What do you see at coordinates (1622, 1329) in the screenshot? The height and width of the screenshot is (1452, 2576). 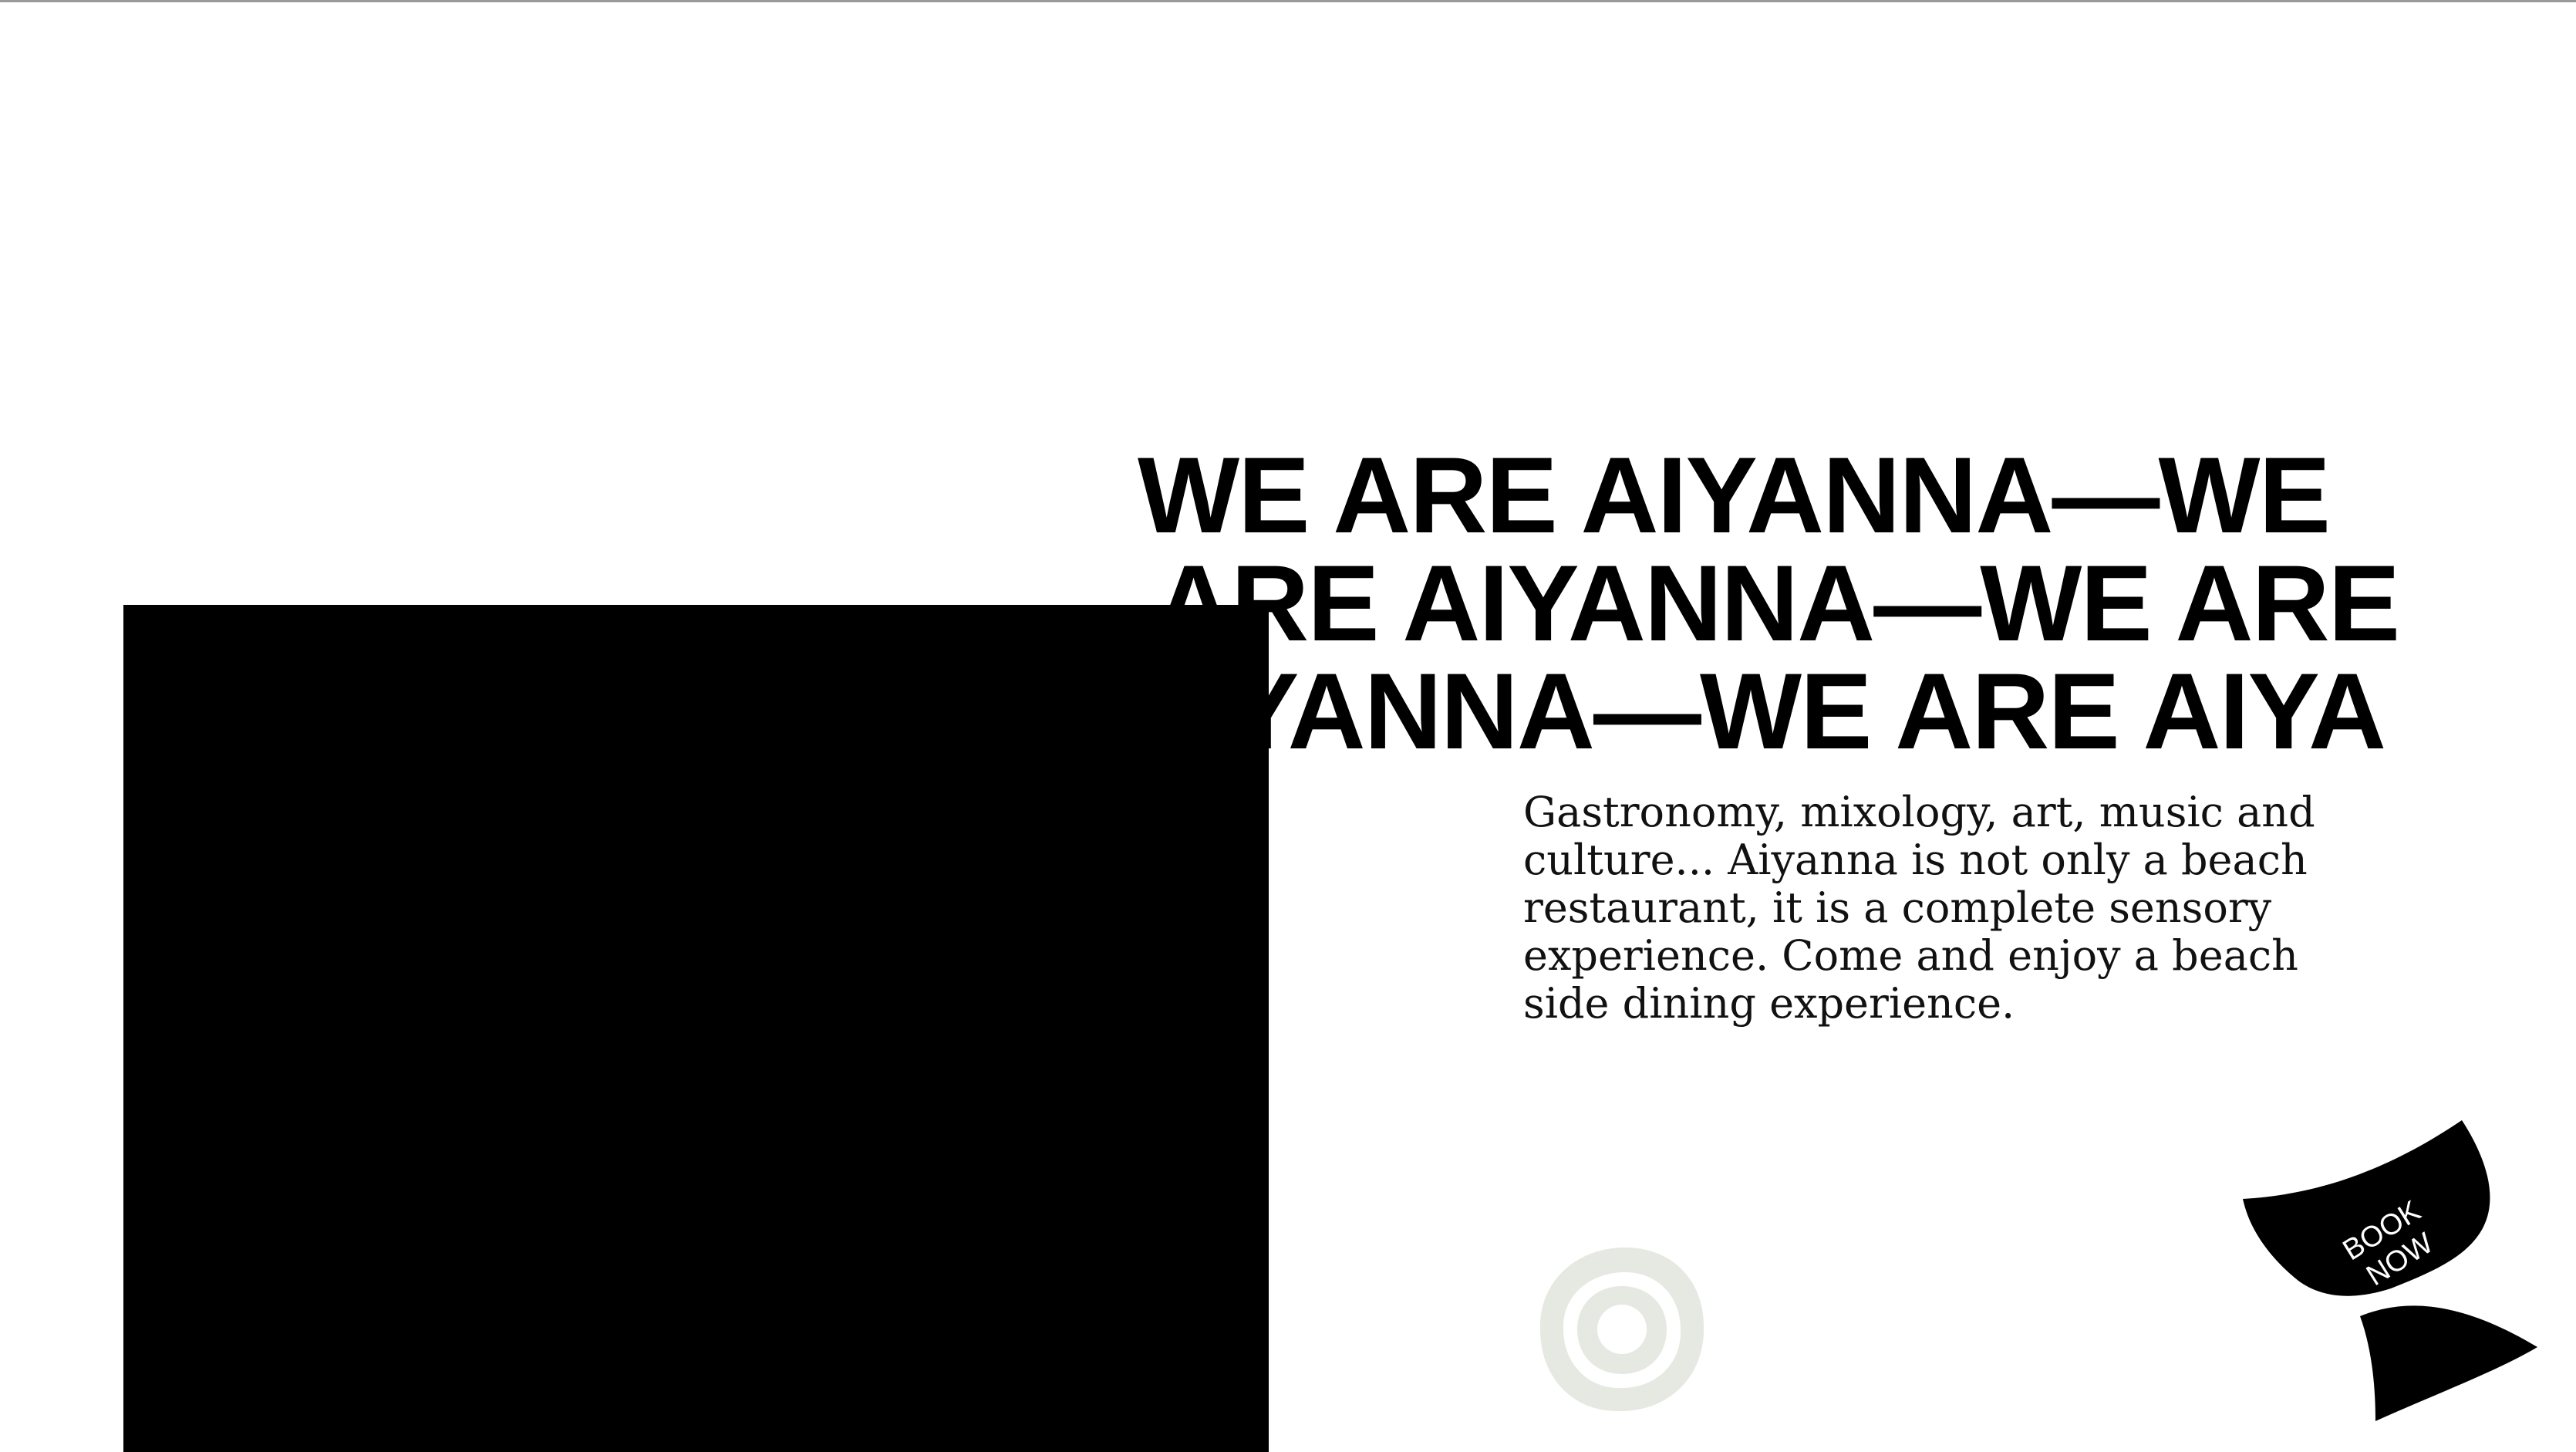 I see `scroll-indicator-icon` at bounding box center [1622, 1329].